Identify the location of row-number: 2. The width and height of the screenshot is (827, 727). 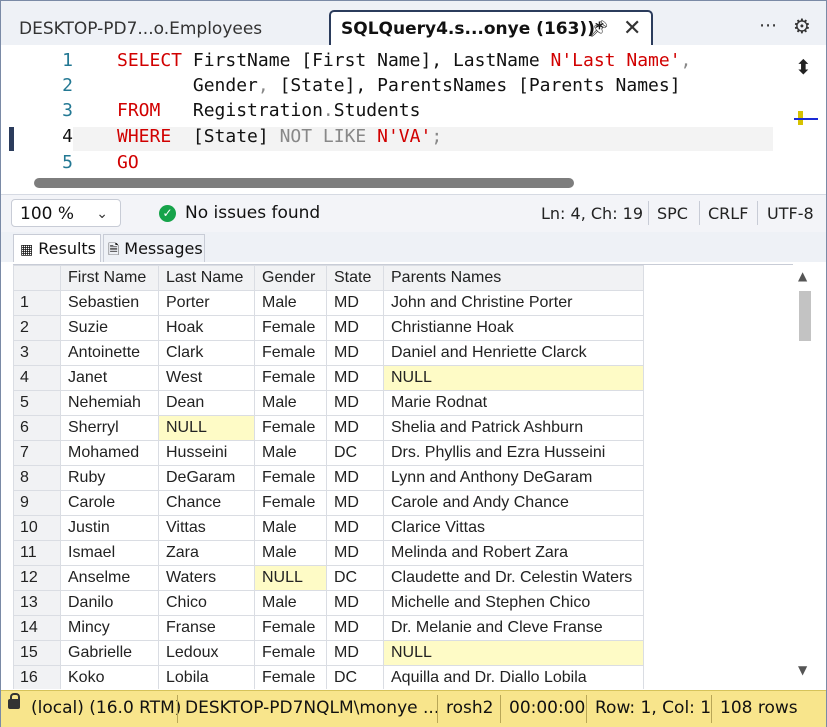
(37, 328).